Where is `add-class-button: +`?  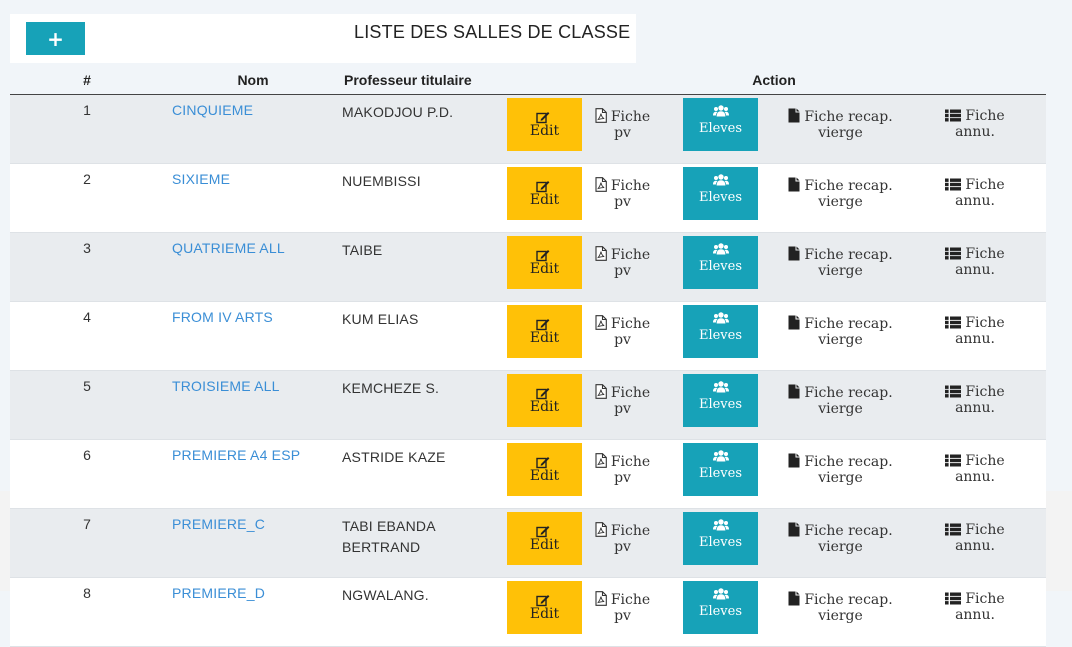
add-class-button: + is located at coordinates (55, 38).